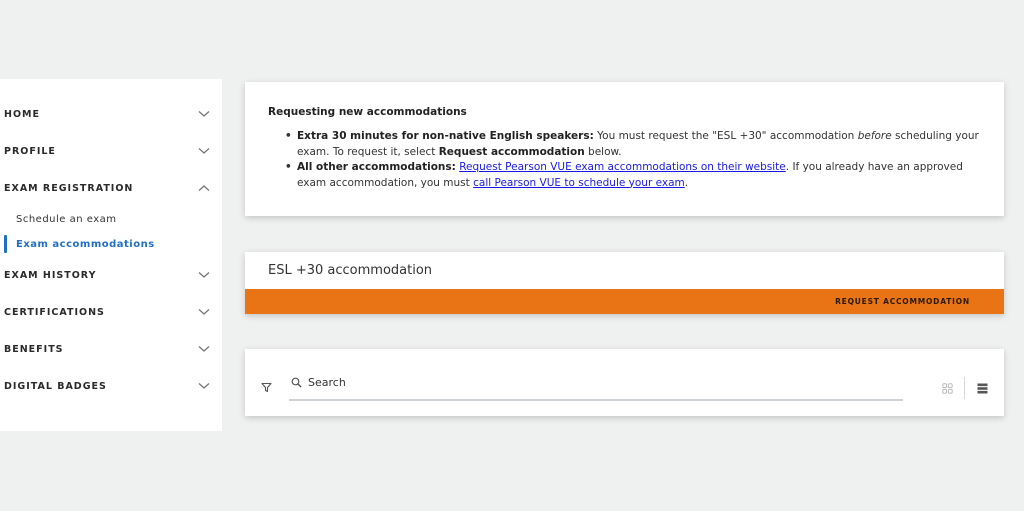  I want to click on nav-item-certifications: CERTIFICATIONS, so click(111, 312).